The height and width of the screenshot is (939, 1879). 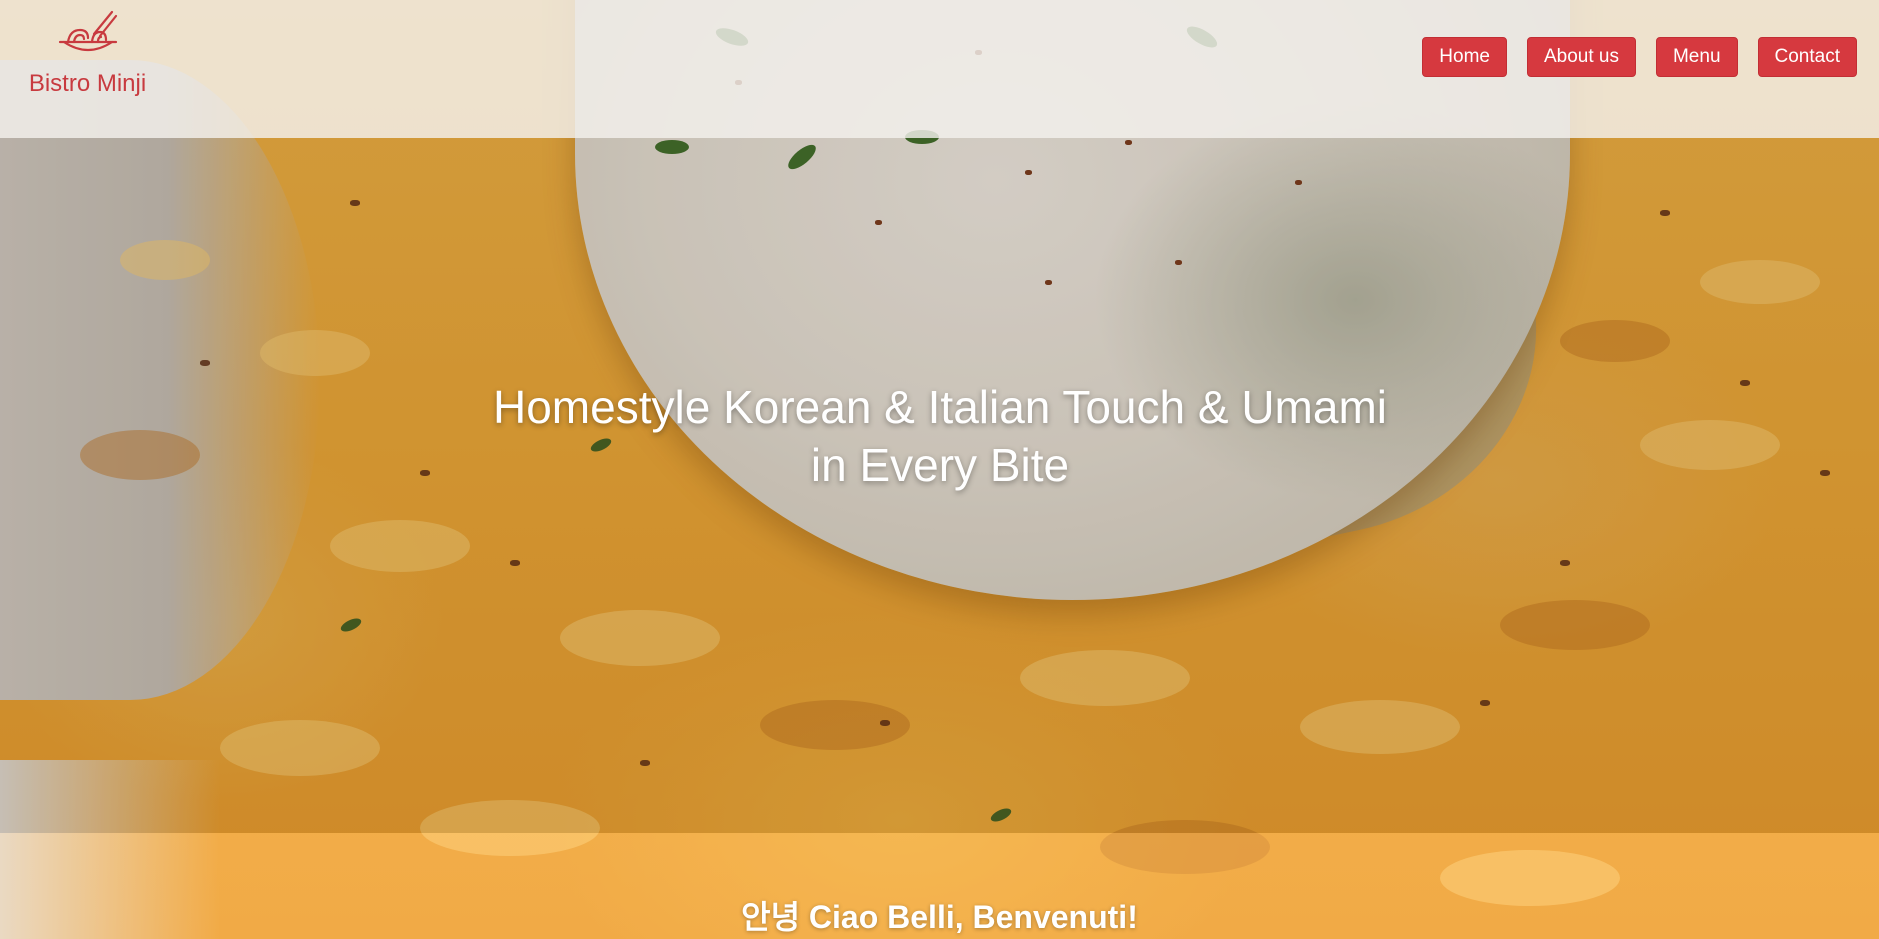 I want to click on brand-logo: Bistro Minji, so click(x=87, y=53).